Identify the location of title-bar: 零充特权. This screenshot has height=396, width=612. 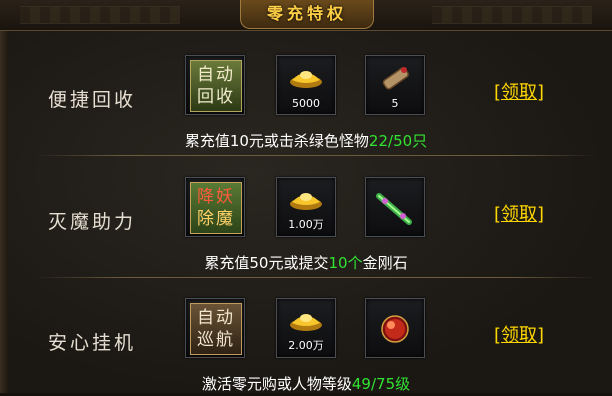
(306, 16).